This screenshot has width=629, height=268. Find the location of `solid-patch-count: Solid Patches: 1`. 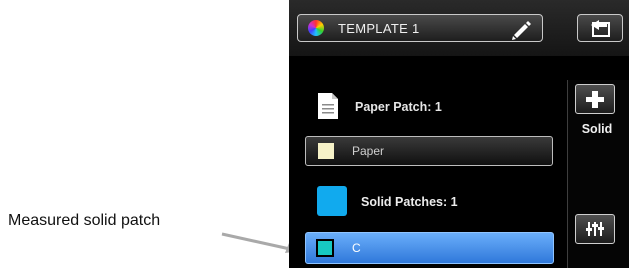

solid-patch-count: Solid Patches: 1 is located at coordinates (409, 202).